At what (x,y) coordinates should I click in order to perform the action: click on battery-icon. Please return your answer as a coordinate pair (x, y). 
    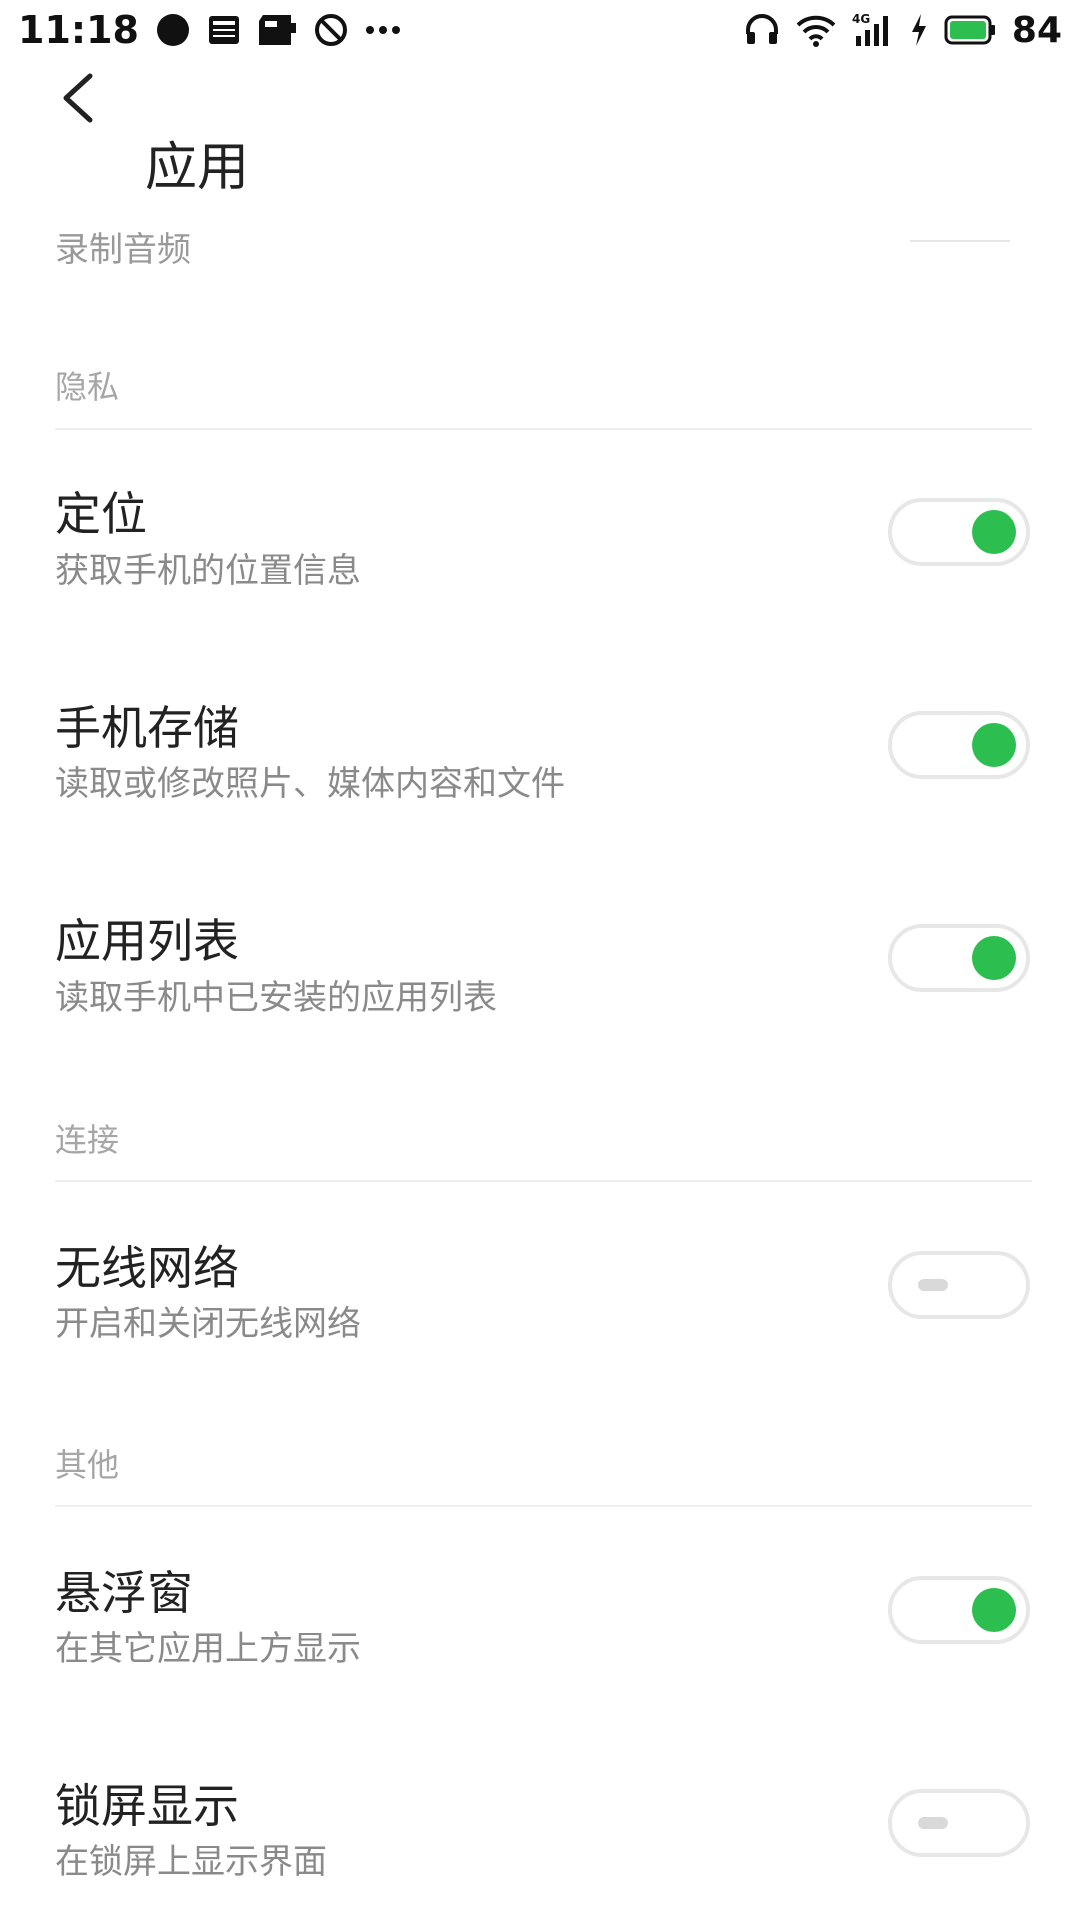
    Looking at the image, I should click on (970, 30).